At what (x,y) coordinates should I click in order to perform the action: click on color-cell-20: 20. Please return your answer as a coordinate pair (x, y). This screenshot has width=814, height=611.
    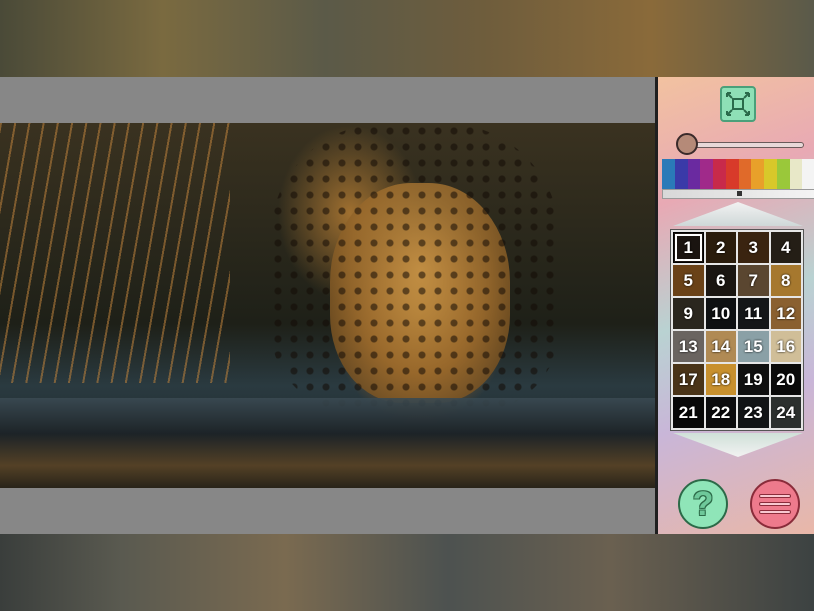
    Looking at the image, I should click on (785, 379).